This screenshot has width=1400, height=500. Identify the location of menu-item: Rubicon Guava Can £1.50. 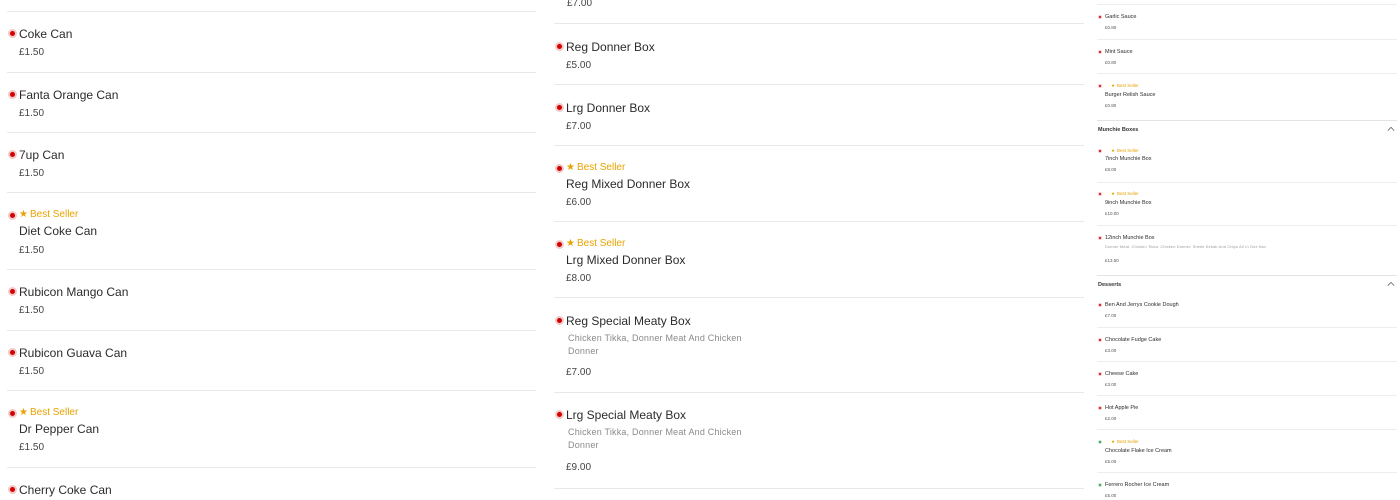
(271, 360).